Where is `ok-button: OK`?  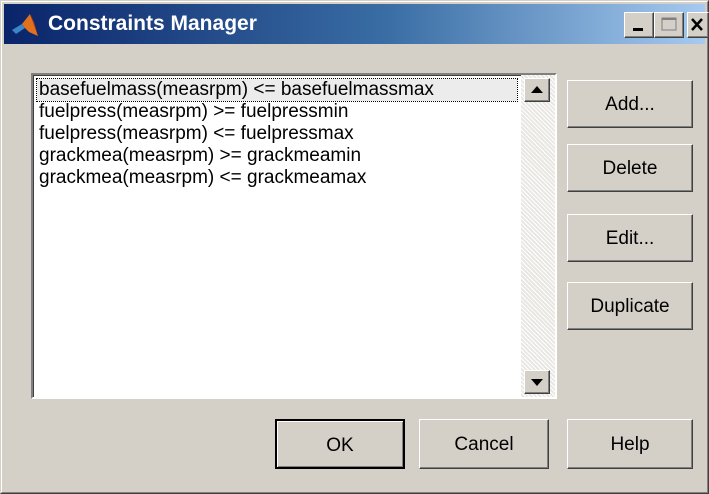 ok-button: OK is located at coordinates (340, 444).